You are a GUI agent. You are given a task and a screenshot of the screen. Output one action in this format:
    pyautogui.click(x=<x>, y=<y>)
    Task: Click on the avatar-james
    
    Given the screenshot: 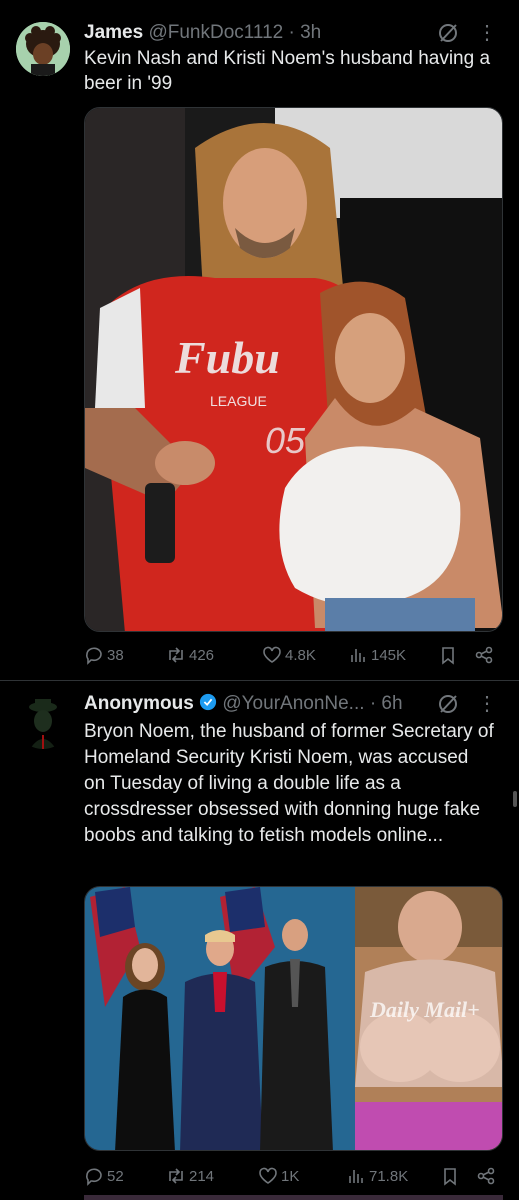 What is the action you would take?
    pyautogui.click(x=43, y=49)
    